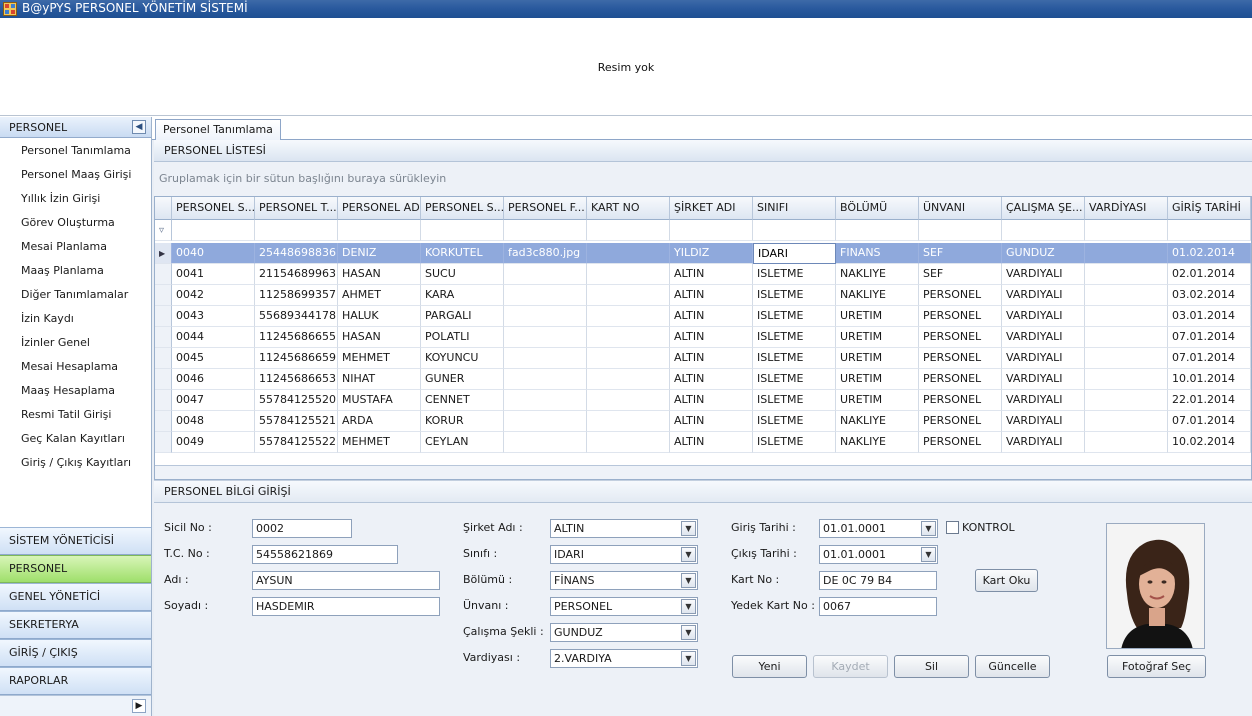 The image size is (1252, 716). What do you see at coordinates (711, 253) in the screenshot?
I see `table-cell: YILDIZ` at bounding box center [711, 253].